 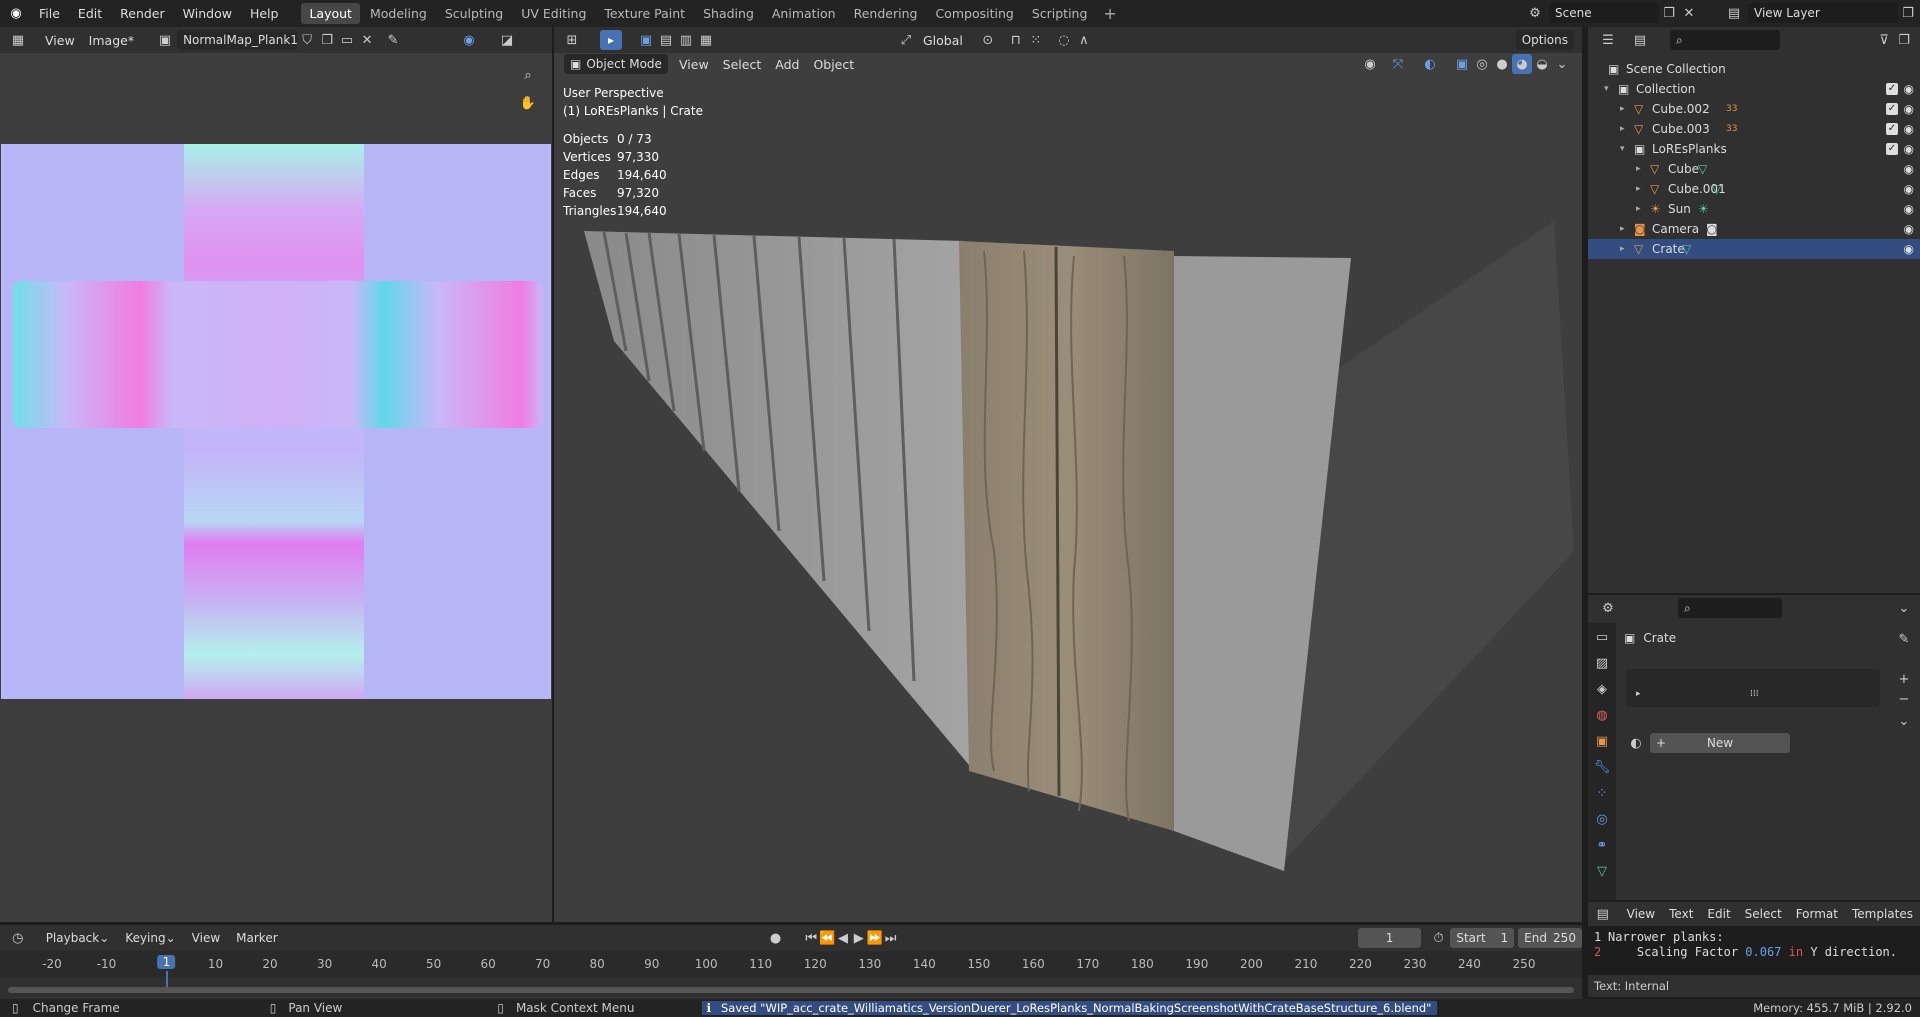 What do you see at coordinates (327, 40) in the screenshot?
I see `new-image-icon: ❐` at bounding box center [327, 40].